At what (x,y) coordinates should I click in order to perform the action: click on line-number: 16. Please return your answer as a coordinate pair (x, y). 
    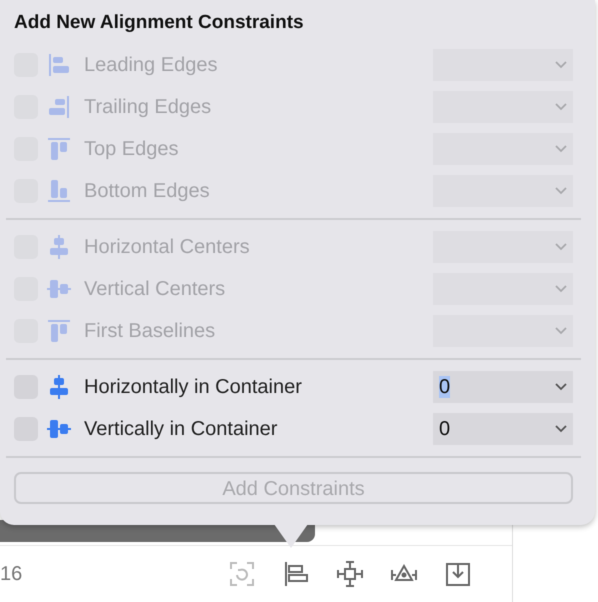
    Looking at the image, I should click on (12, 574).